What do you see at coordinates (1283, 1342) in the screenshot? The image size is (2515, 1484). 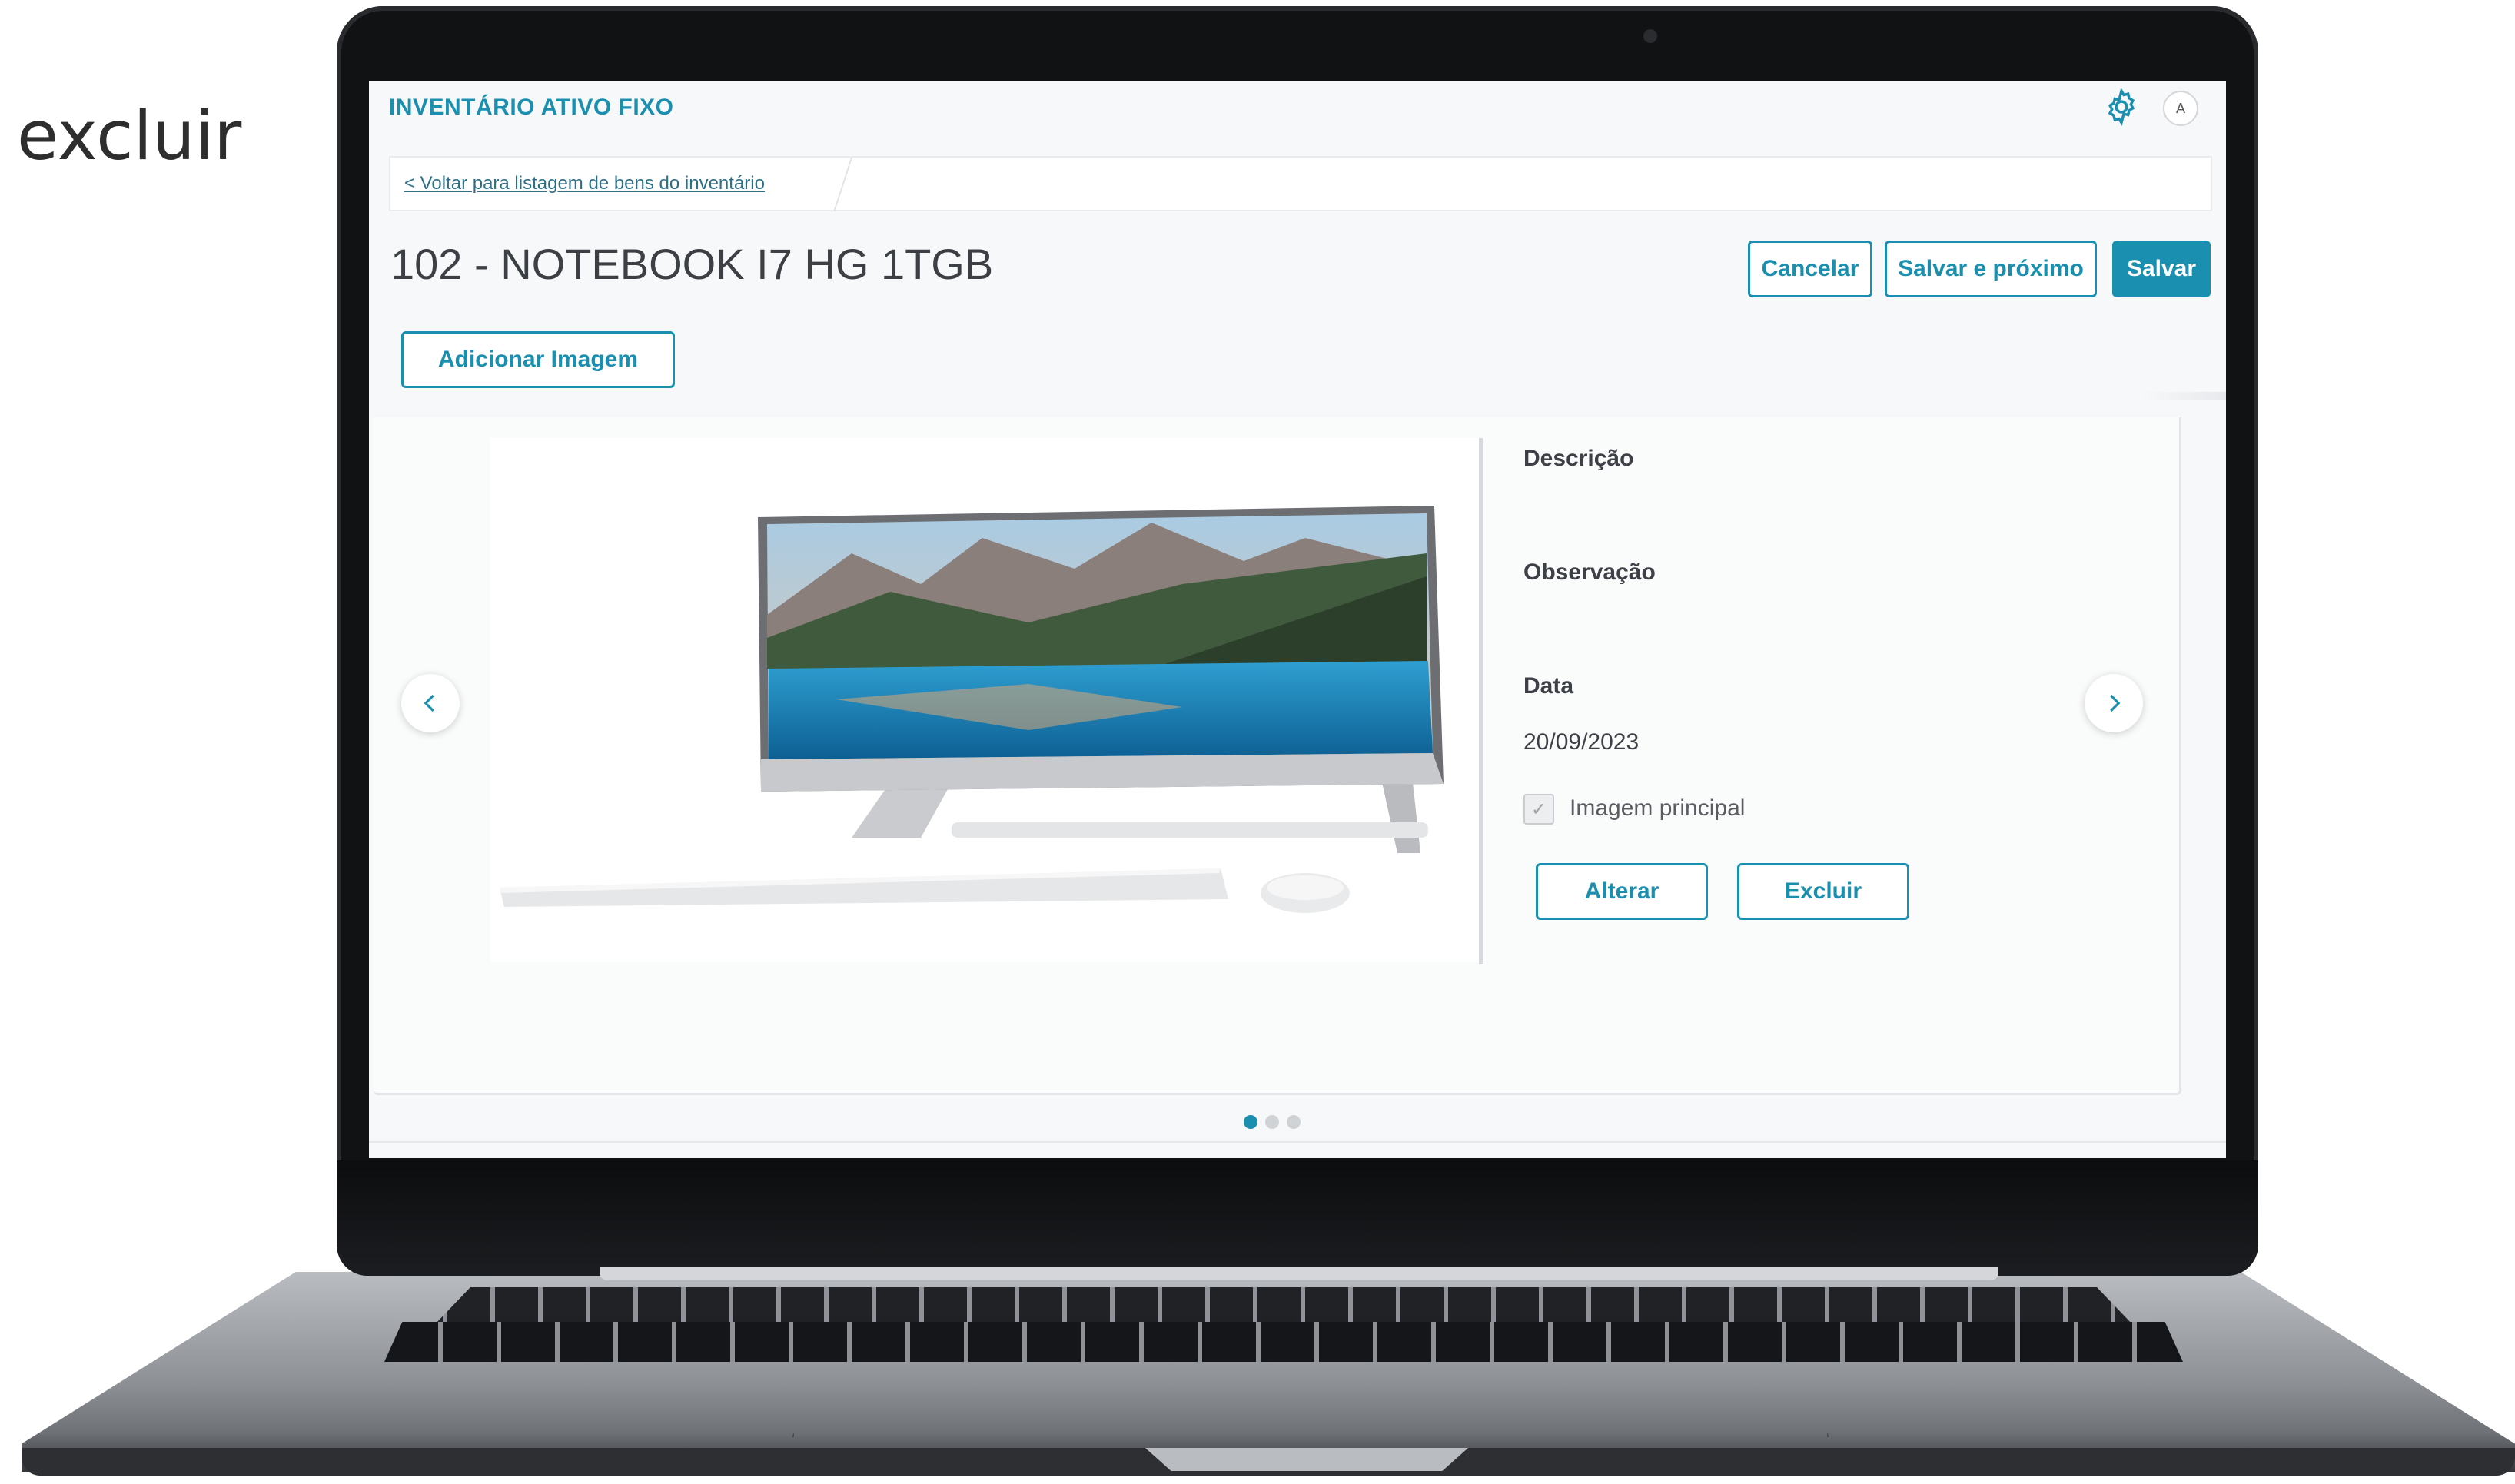 I see `laptop-keyboard-row` at bounding box center [1283, 1342].